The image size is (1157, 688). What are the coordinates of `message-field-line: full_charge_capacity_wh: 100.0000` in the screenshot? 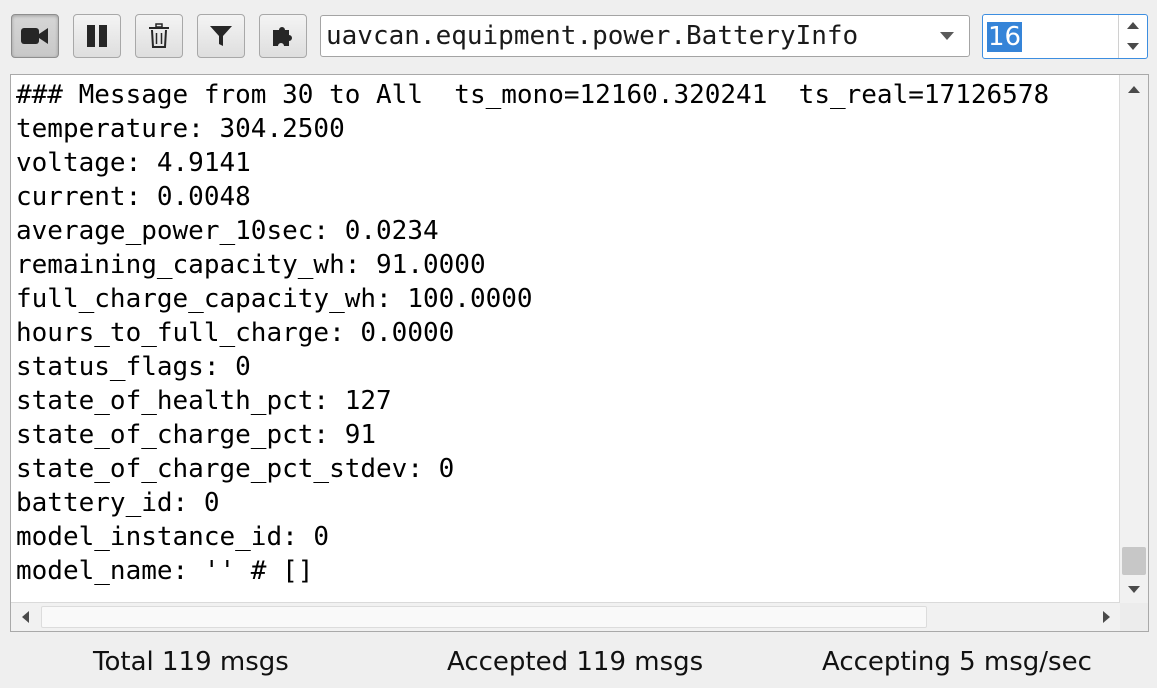 It's located at (274, 299).